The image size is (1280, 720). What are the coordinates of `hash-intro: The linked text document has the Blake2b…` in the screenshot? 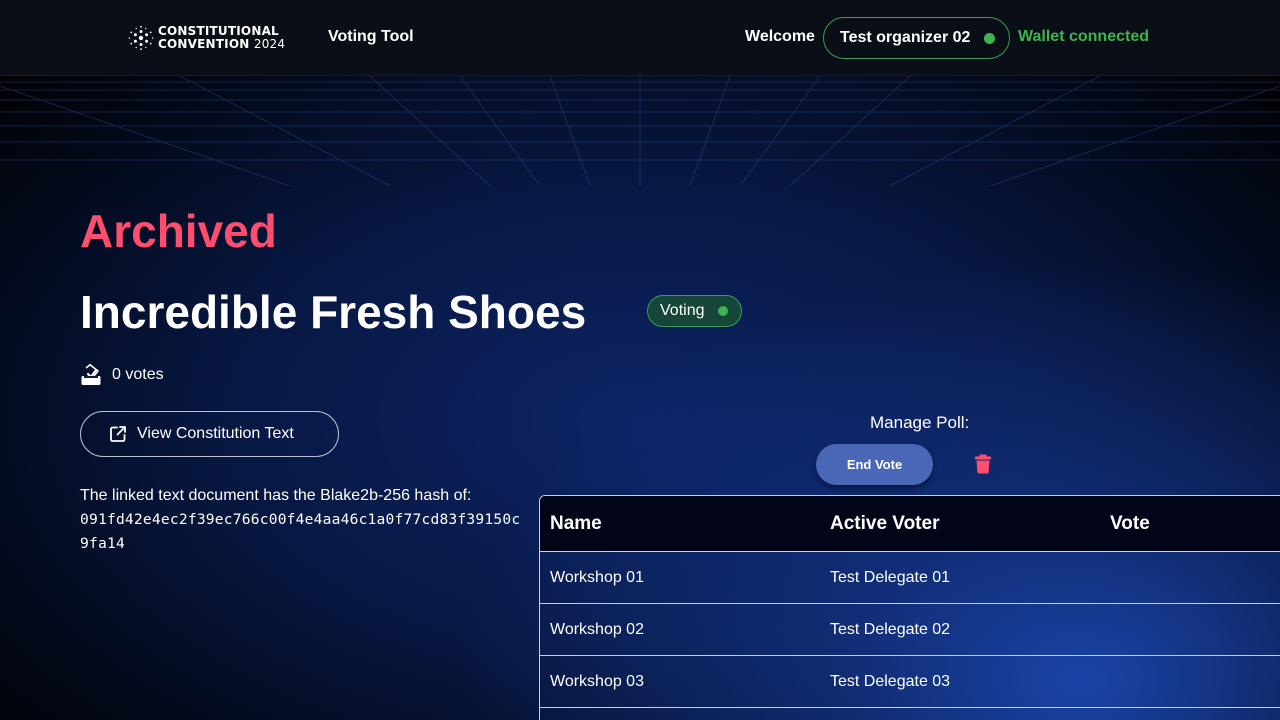 It's located at (276, 495).